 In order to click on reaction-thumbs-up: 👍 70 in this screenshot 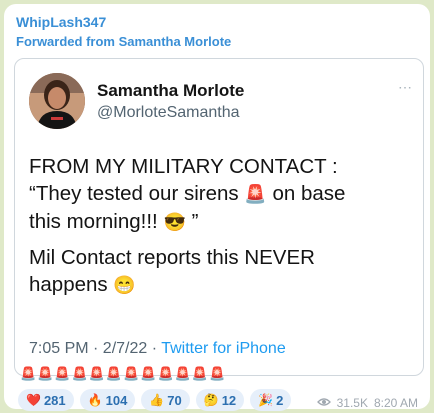, I will do `click(165, 400)`.